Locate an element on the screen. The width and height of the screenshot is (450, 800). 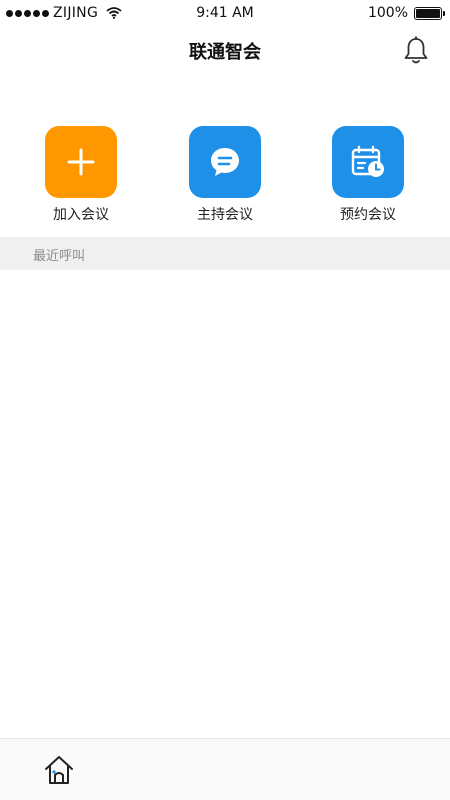
join-meeting-label: 加入会议 is located at coordinates (81, 215).